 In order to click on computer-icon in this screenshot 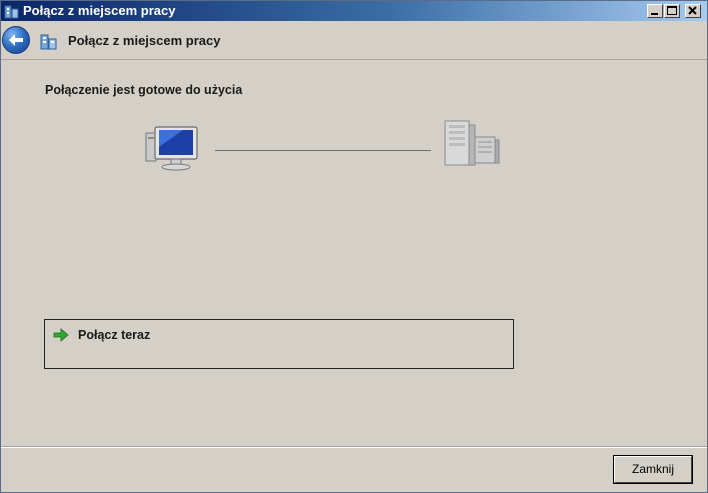, I will do `click(171, 148)`.